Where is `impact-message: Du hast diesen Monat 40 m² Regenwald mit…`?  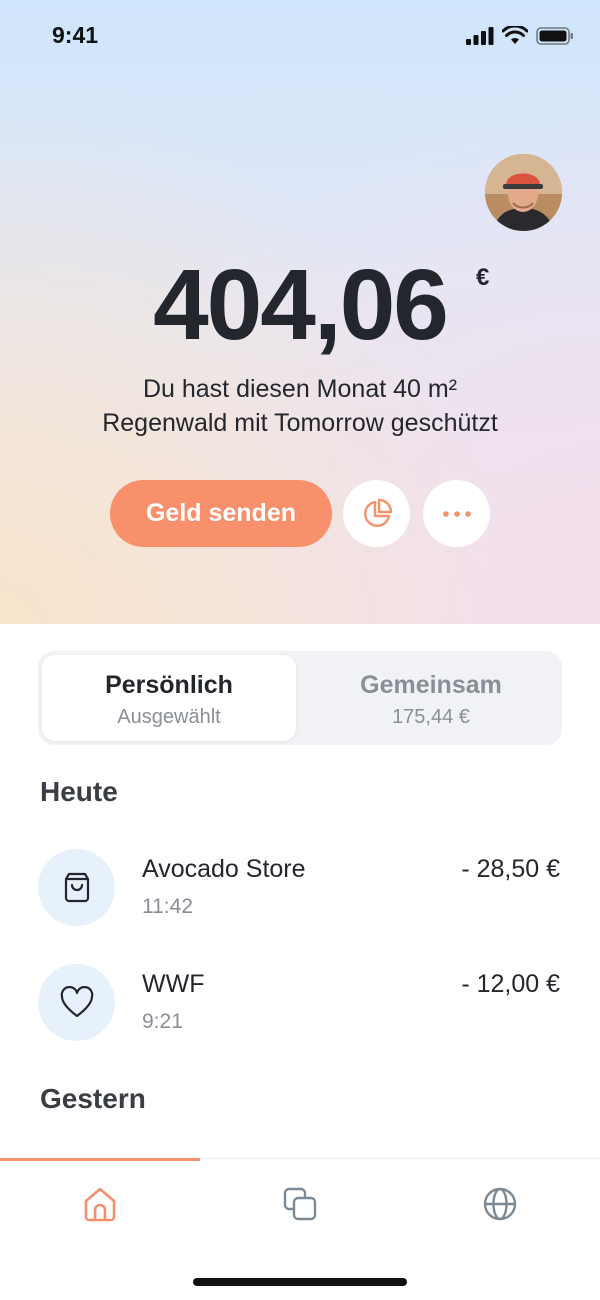 impact-message: Du hast diesen Monat 40 m² Regenwald mit… is located at coordinates (300, 406).